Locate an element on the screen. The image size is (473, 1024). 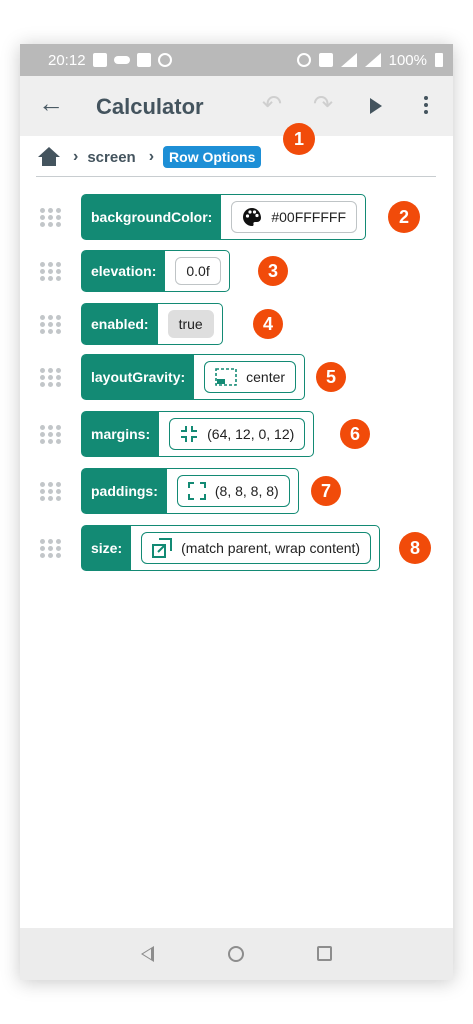
more-vert-icon is located at coordinates (426, 106).